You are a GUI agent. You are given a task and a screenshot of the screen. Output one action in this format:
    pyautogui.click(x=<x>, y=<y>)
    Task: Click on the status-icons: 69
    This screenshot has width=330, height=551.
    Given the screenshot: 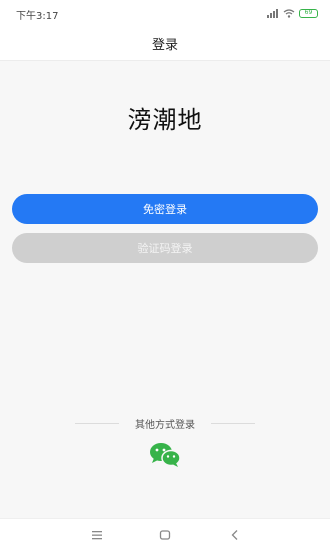 What is the action you would take?
    pyautogui.click(x=292, y=13)
    